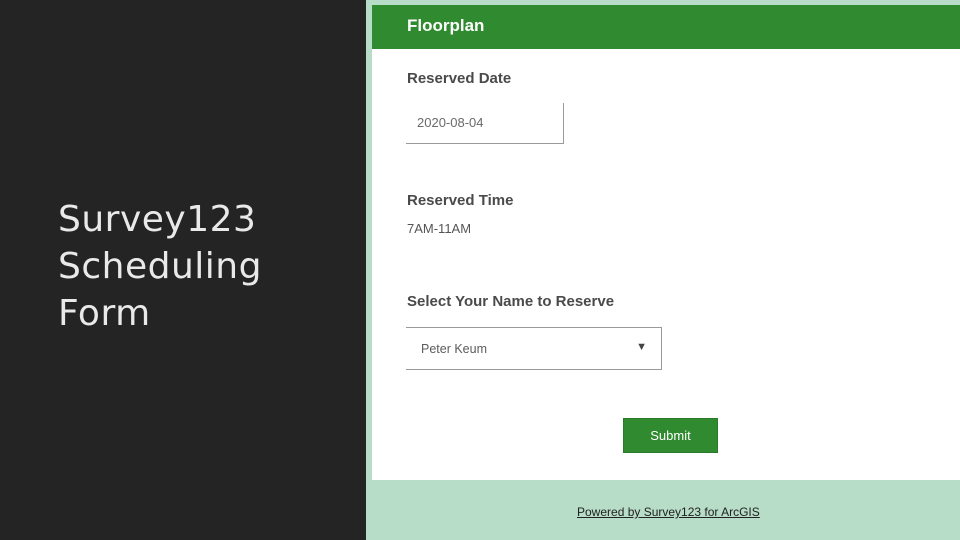 This screenshot has width=960, height=540. Describe the element at coordinates (670, 435) in the screenshot. I see `submit-button: Submit` at that location.